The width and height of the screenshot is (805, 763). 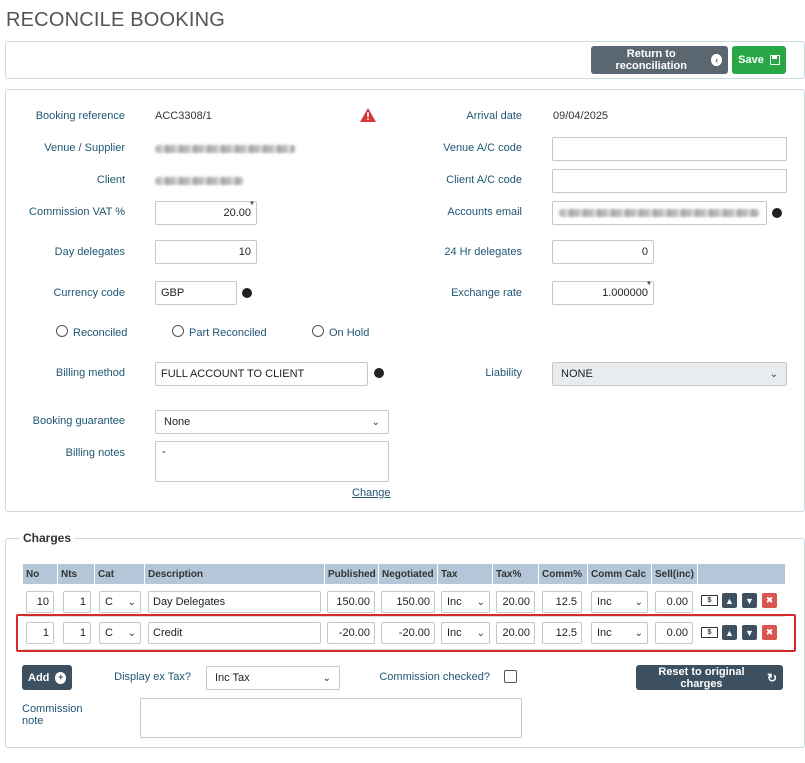 I want to click on display-ex-tax-value: Inc Tax, so click(x=232, y=678).